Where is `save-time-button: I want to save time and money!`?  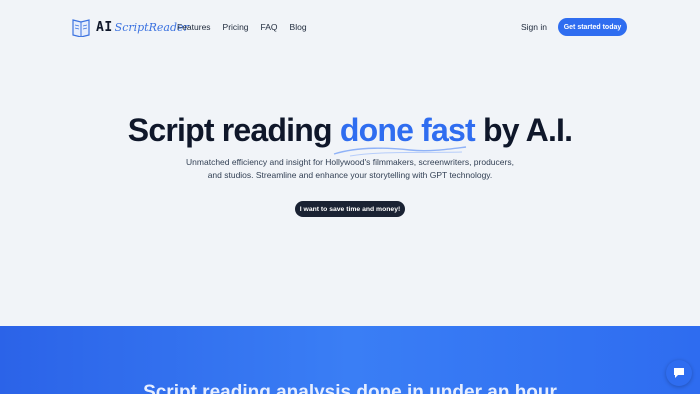
save-time-button: I want to save time and money! is located at coordinates (350, 209).